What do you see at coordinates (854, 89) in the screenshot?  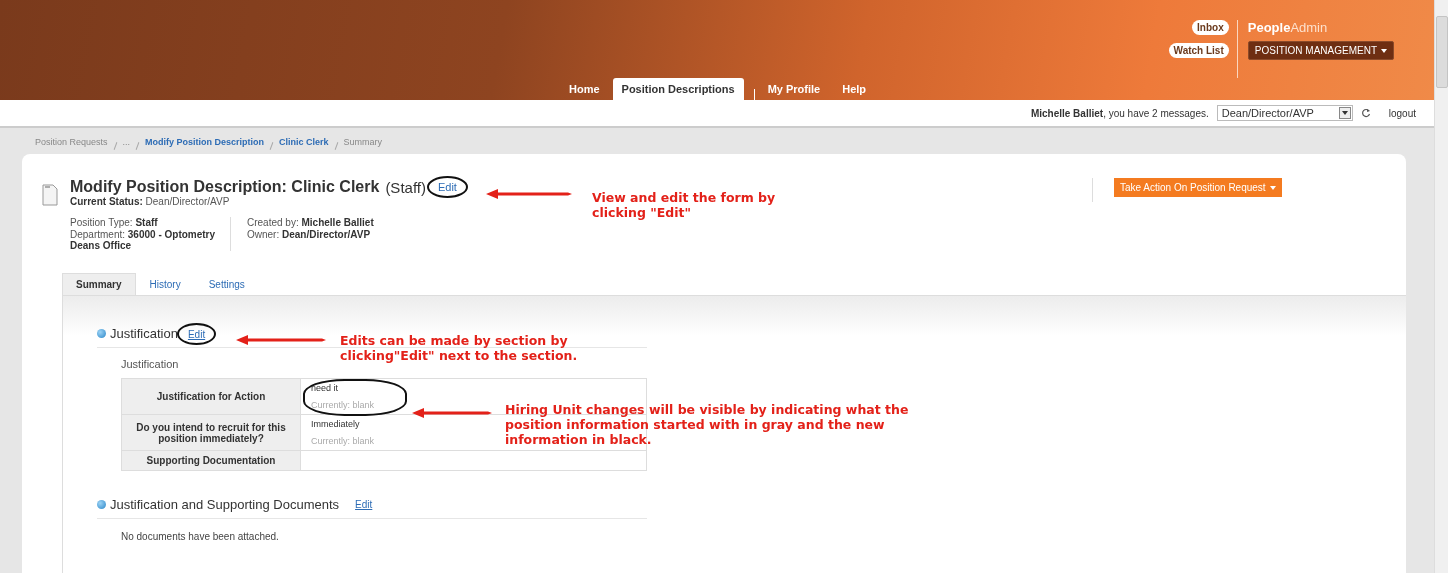 I see `nav-tab: Help` at bounding box center [854, 89].